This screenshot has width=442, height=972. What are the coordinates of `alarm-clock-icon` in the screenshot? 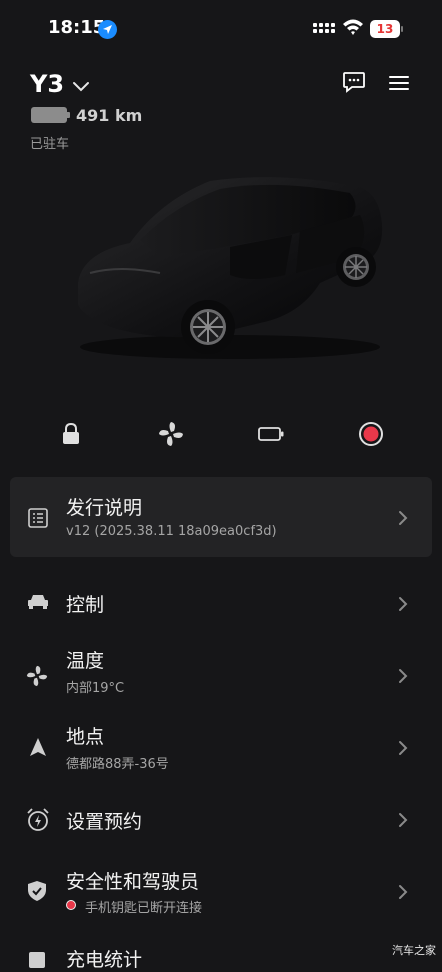 It's located at (38, 822).